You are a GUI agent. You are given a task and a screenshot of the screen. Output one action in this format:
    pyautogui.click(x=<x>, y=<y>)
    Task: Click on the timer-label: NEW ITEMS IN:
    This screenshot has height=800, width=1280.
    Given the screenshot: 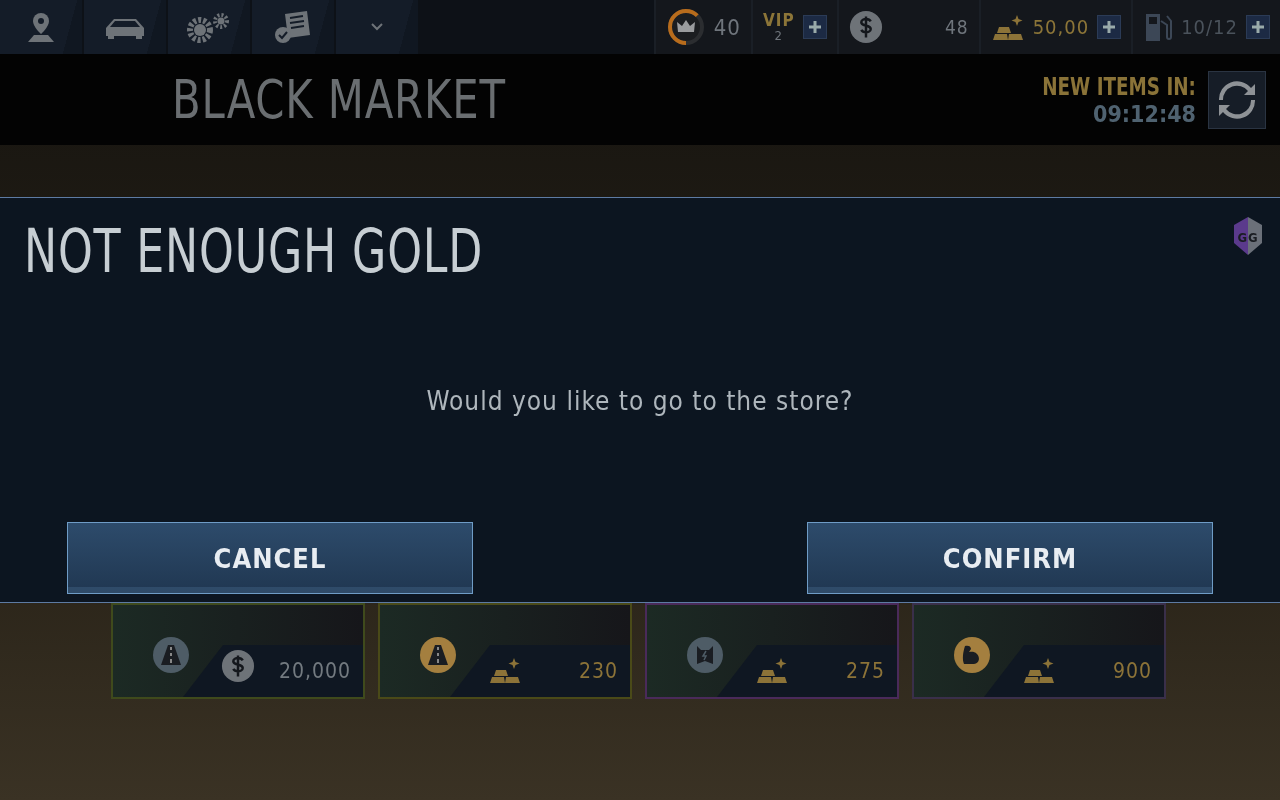 What is the action you would take?
    pyautogui.click(x=1119, y=86)
    